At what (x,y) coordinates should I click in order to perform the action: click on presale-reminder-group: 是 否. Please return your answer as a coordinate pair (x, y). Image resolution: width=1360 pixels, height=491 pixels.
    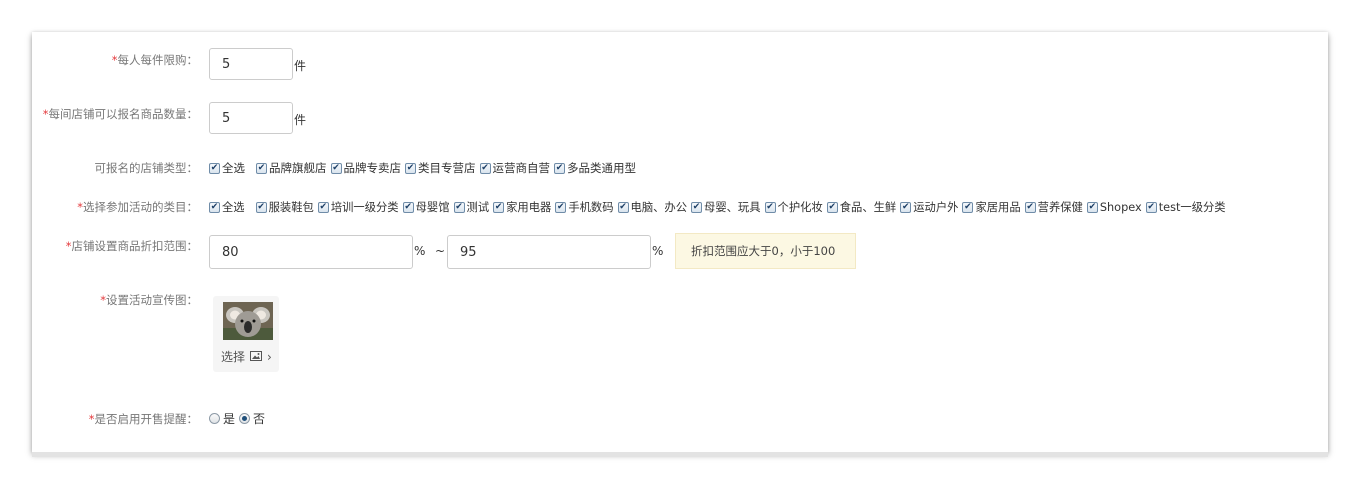
    Looking at the image, I should click on (237, 418).